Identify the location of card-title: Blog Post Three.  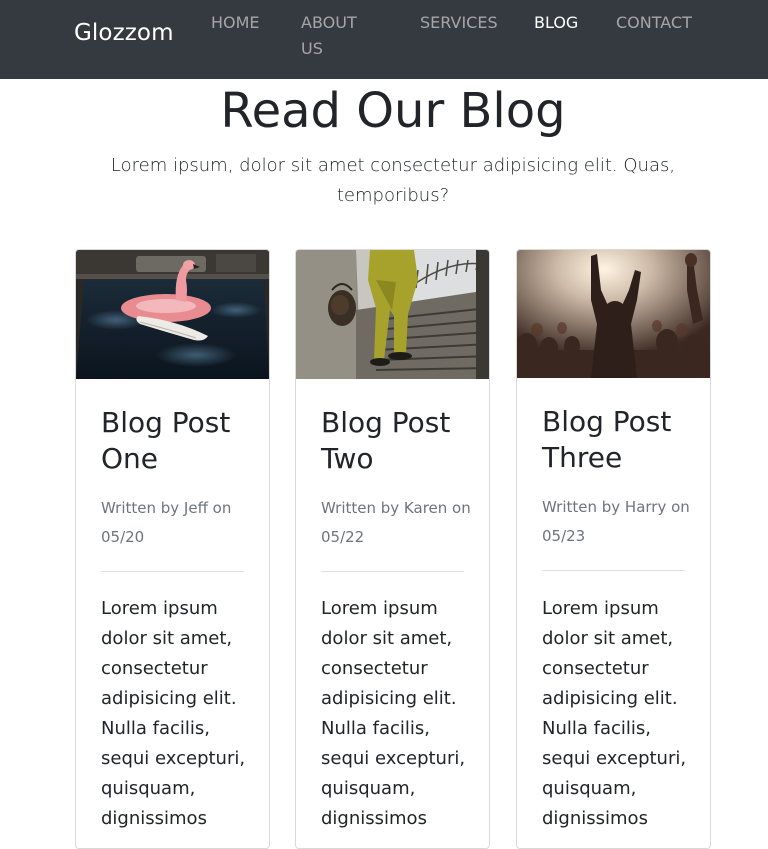
(607, 439).